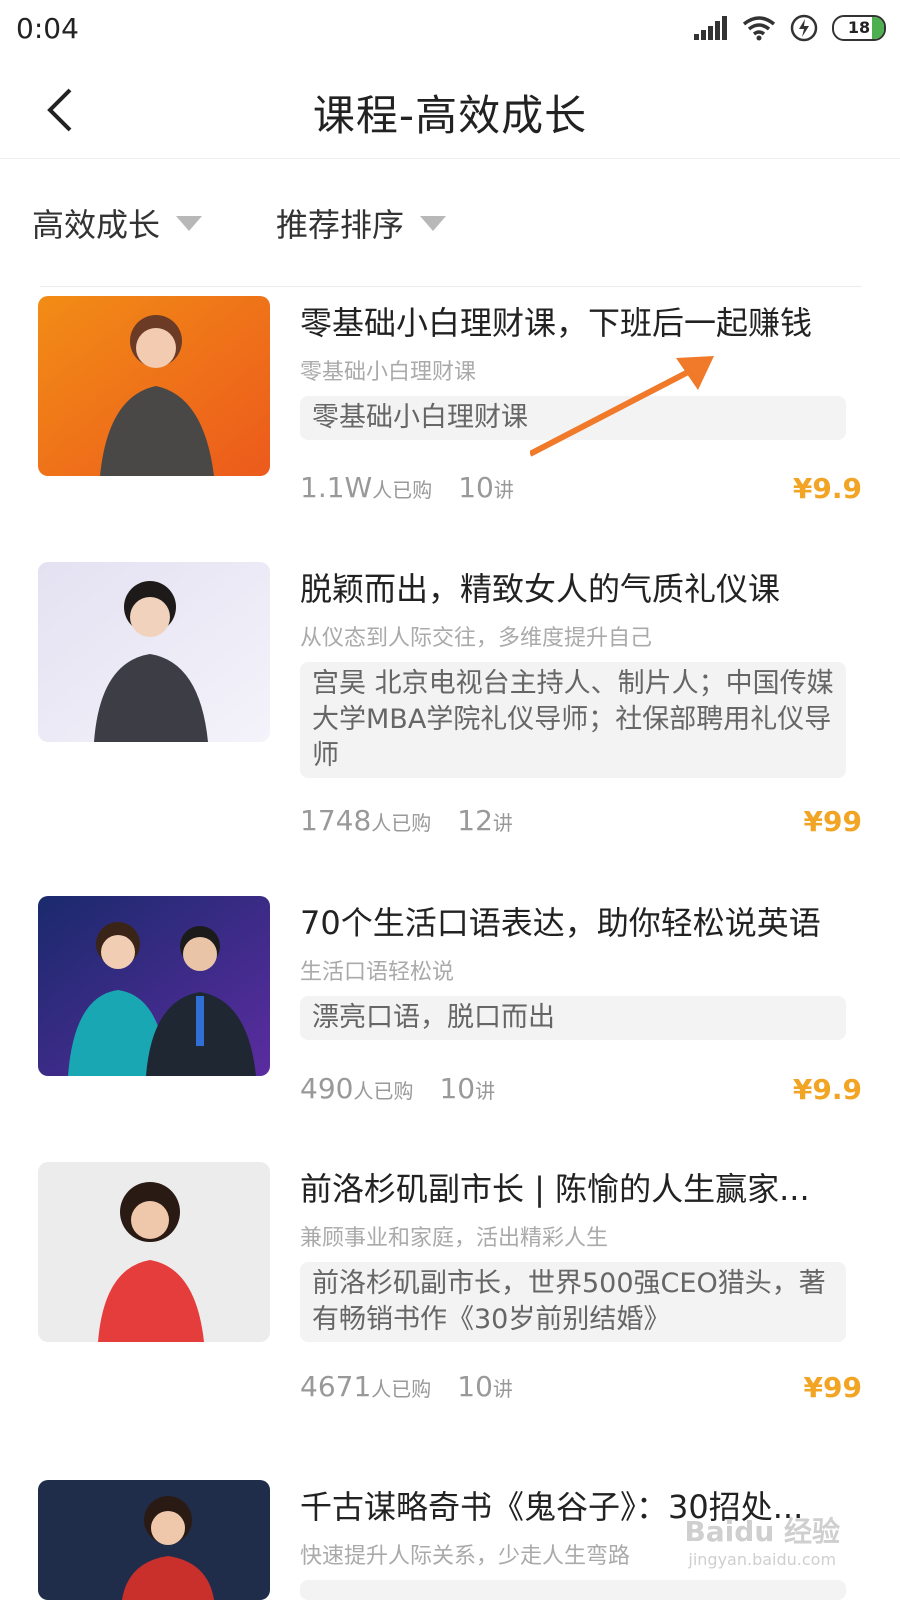 This screenshot has height=1600, width=900. I want to click on page-title: 课程-高效成长, so click(450, 115).